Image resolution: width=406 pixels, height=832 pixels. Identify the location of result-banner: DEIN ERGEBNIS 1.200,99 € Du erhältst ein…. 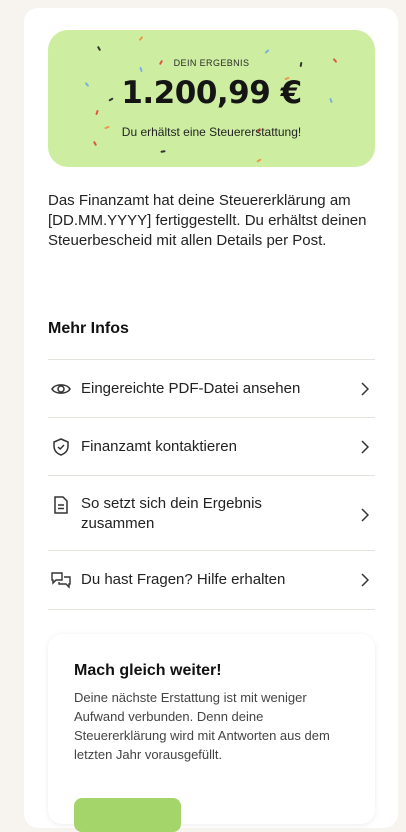
(211, 98).